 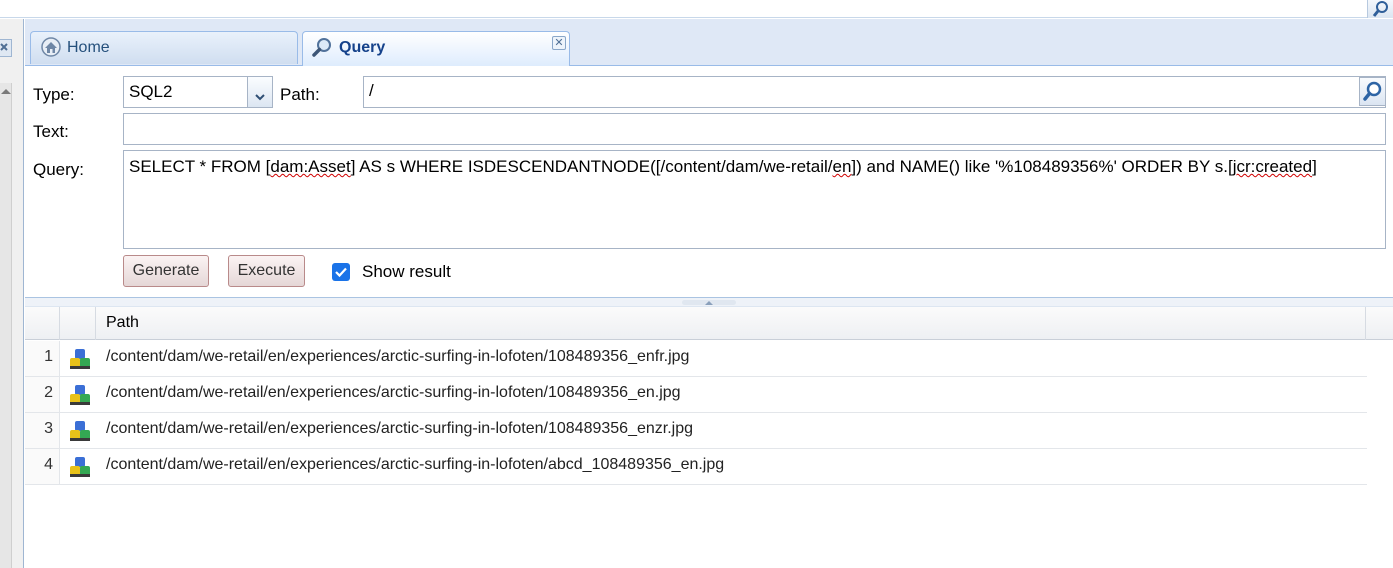 I want to click on panel-splitter, so click(x=709, y=302).